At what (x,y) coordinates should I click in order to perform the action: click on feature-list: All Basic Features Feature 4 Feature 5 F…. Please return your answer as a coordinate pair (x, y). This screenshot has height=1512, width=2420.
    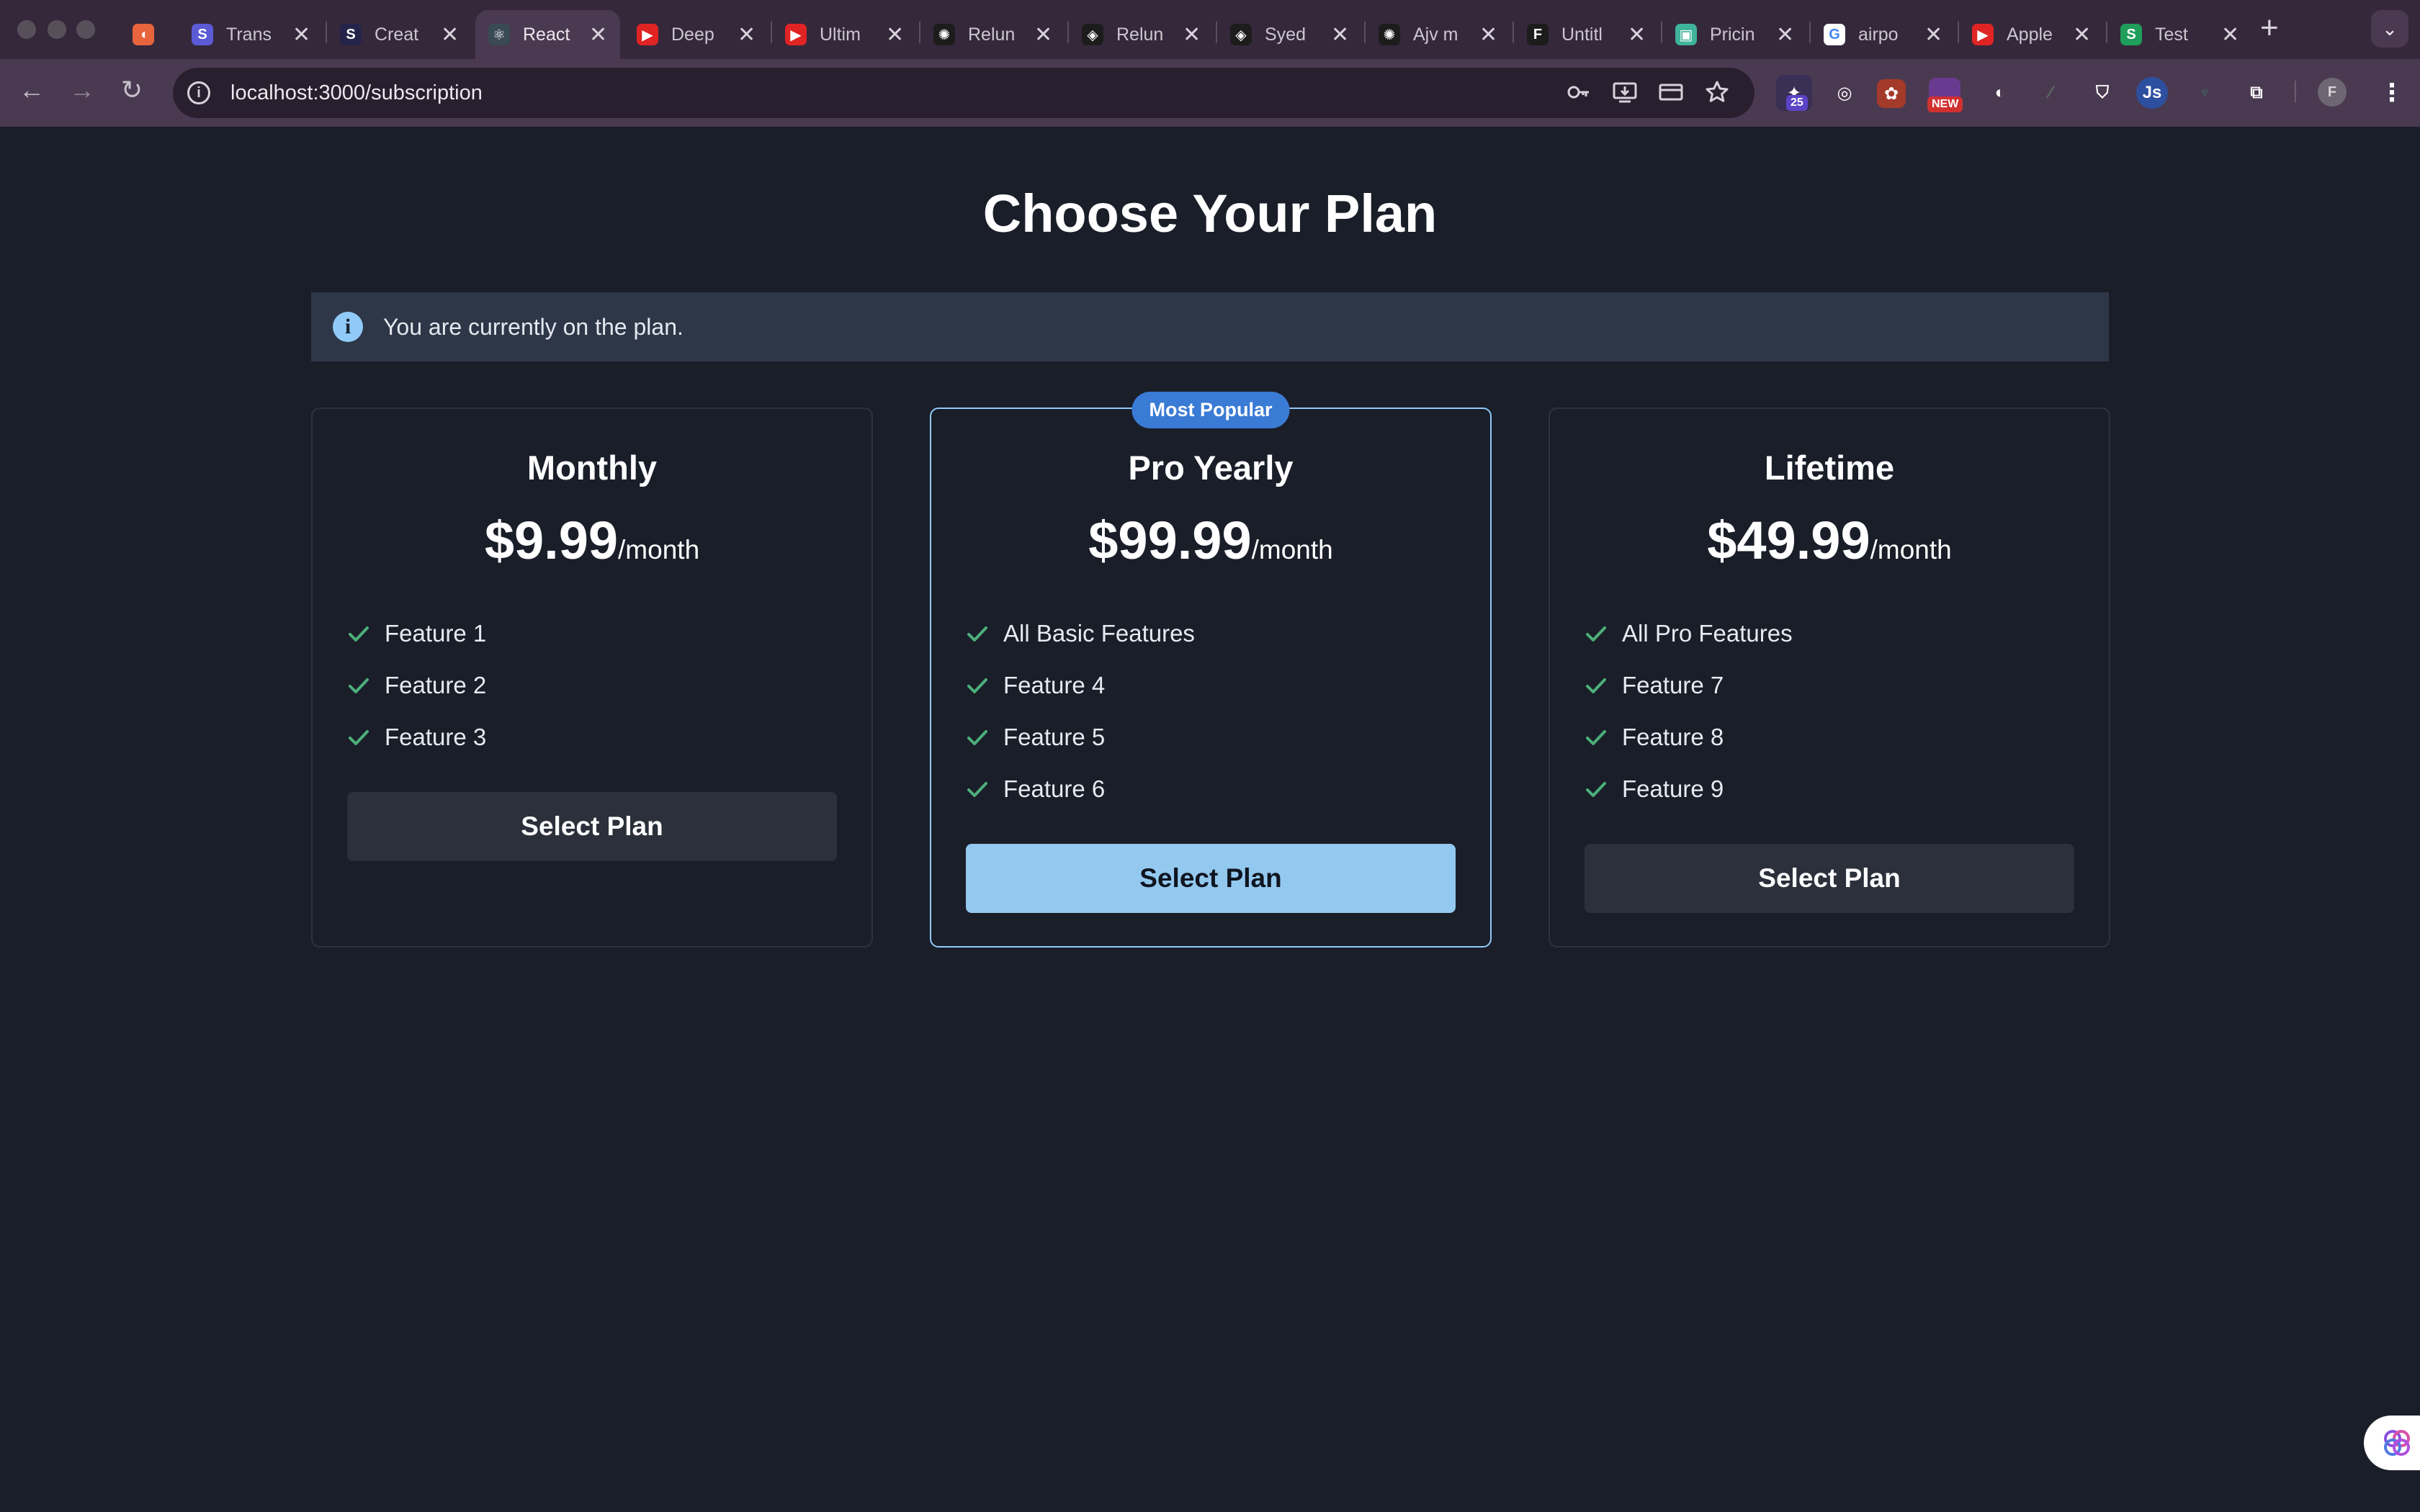
    Looking at the image, I should click on (1080, 711).